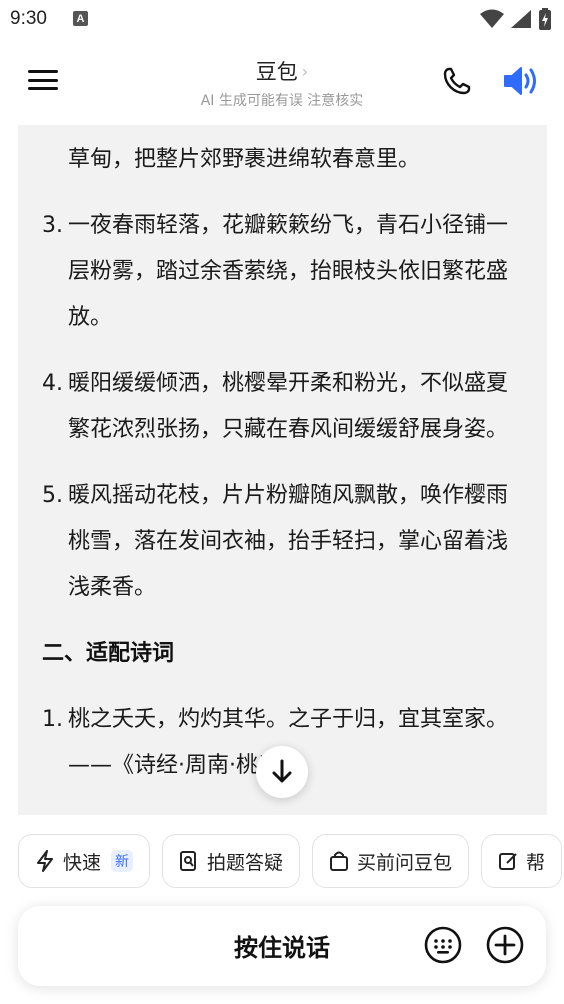 The width and height of the screenshot is (564, 1004). What do you see at coordinates (52, 495) in the screenshot?
I see `list-number: 5.` at bounding box center [52, 495].